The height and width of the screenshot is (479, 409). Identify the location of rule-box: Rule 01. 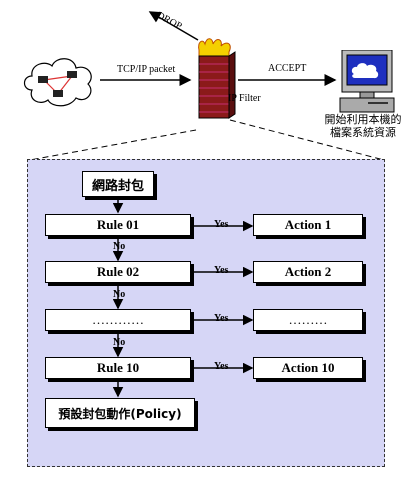
(118, 225).